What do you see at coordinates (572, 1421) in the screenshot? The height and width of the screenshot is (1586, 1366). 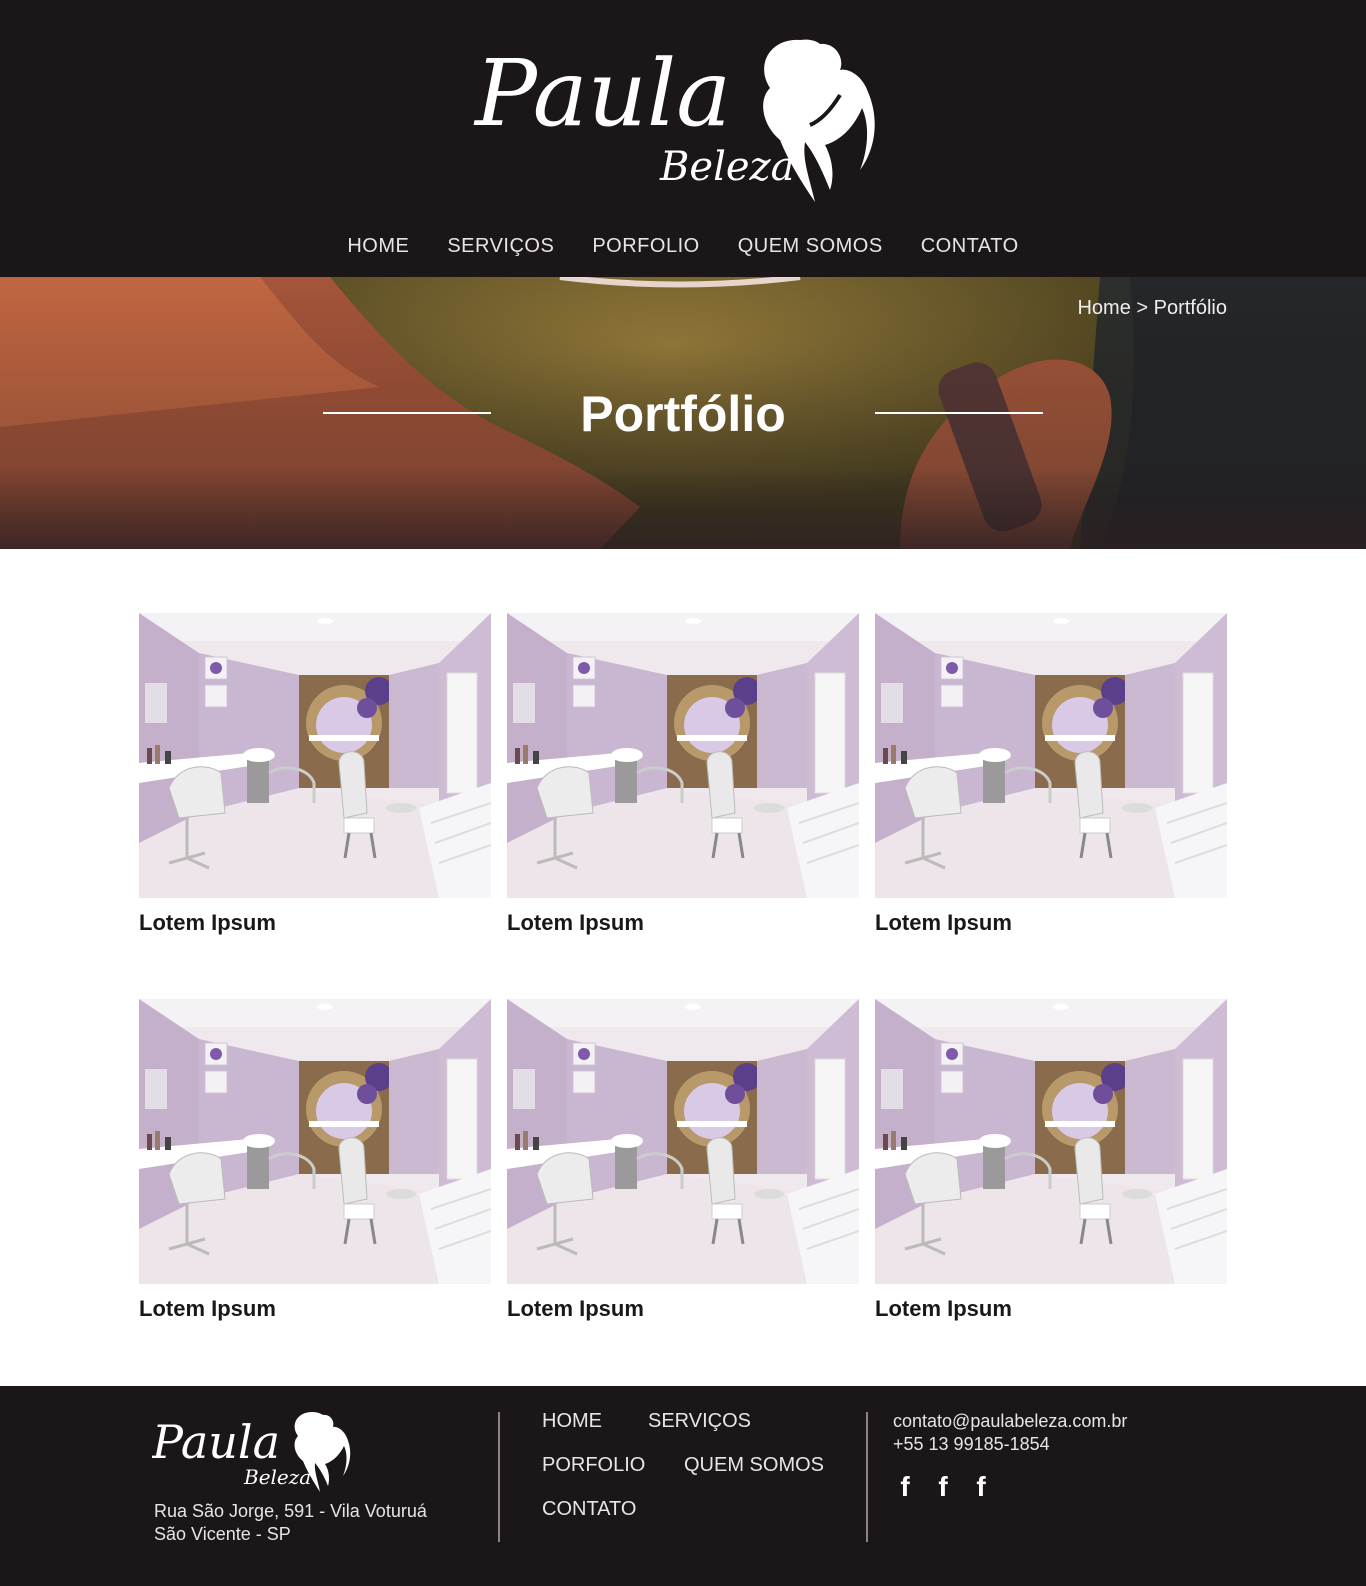 I see `footer-nav-home: HOME` at bounding box center [572, 1421].